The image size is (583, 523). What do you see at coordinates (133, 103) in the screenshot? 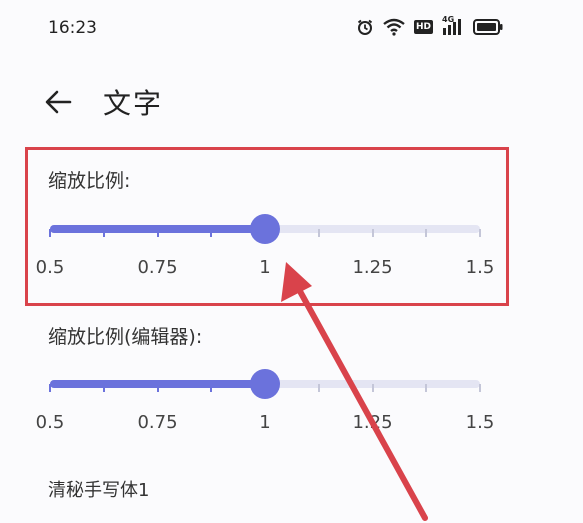
I see `page-title: 文字` at bounding box center [133, 103].